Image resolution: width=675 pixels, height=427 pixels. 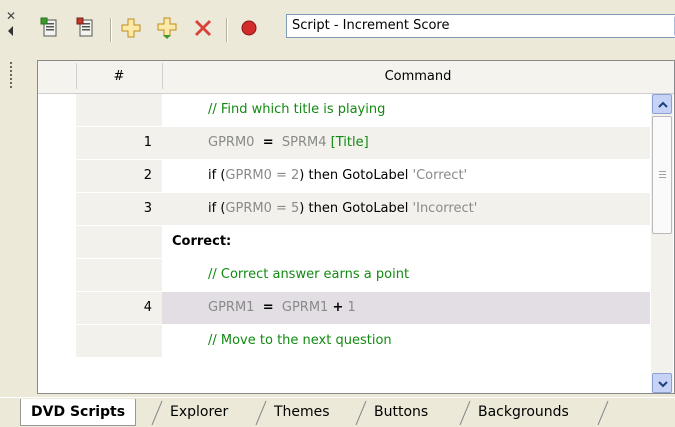 What do you see at coordinates (11, 16) in the screenshot?
I see `close-panel-icon: ✕` at bounding box center [11, 16].